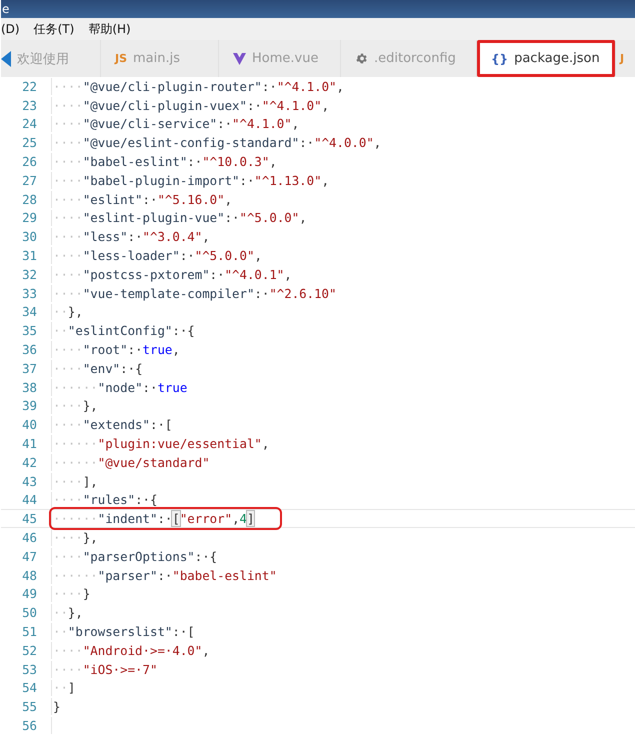 The height and width of the screenshot is (743, 635). What do you see at coordinates (135, 556) in the screenshot?
I see `code-line: ····"parserOptions":·{` at bounding box center [135, 556].